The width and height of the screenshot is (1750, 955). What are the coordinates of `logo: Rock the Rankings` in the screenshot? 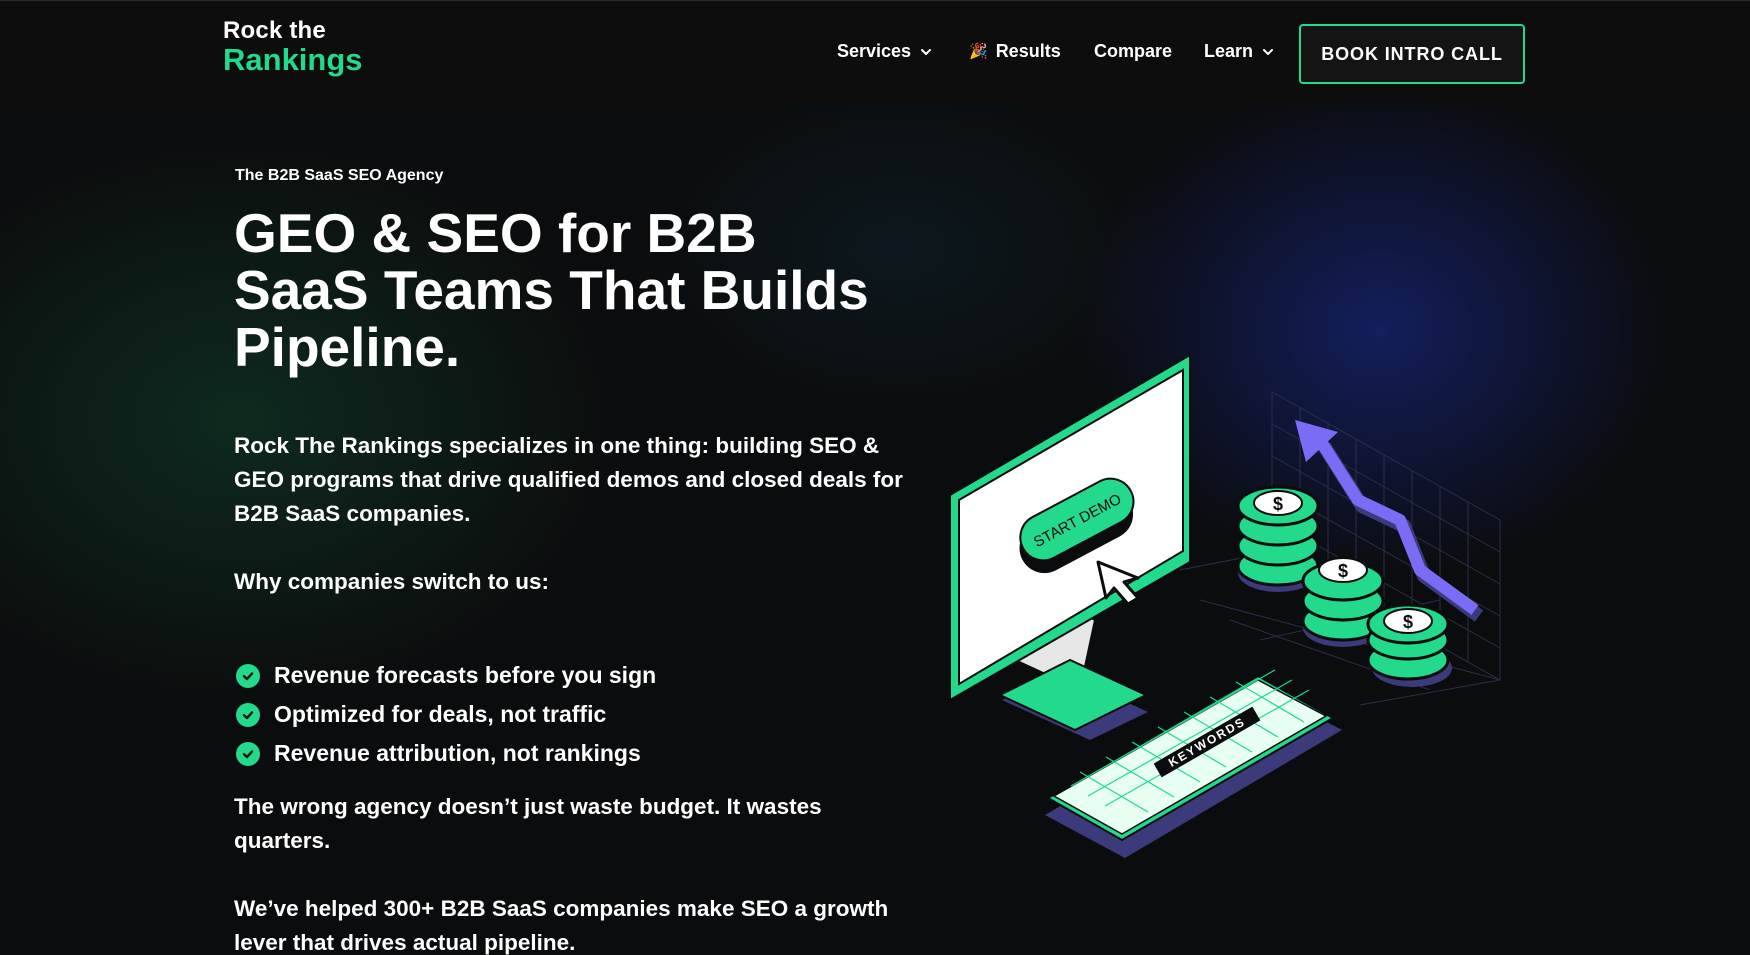 It's located at (293, 47).